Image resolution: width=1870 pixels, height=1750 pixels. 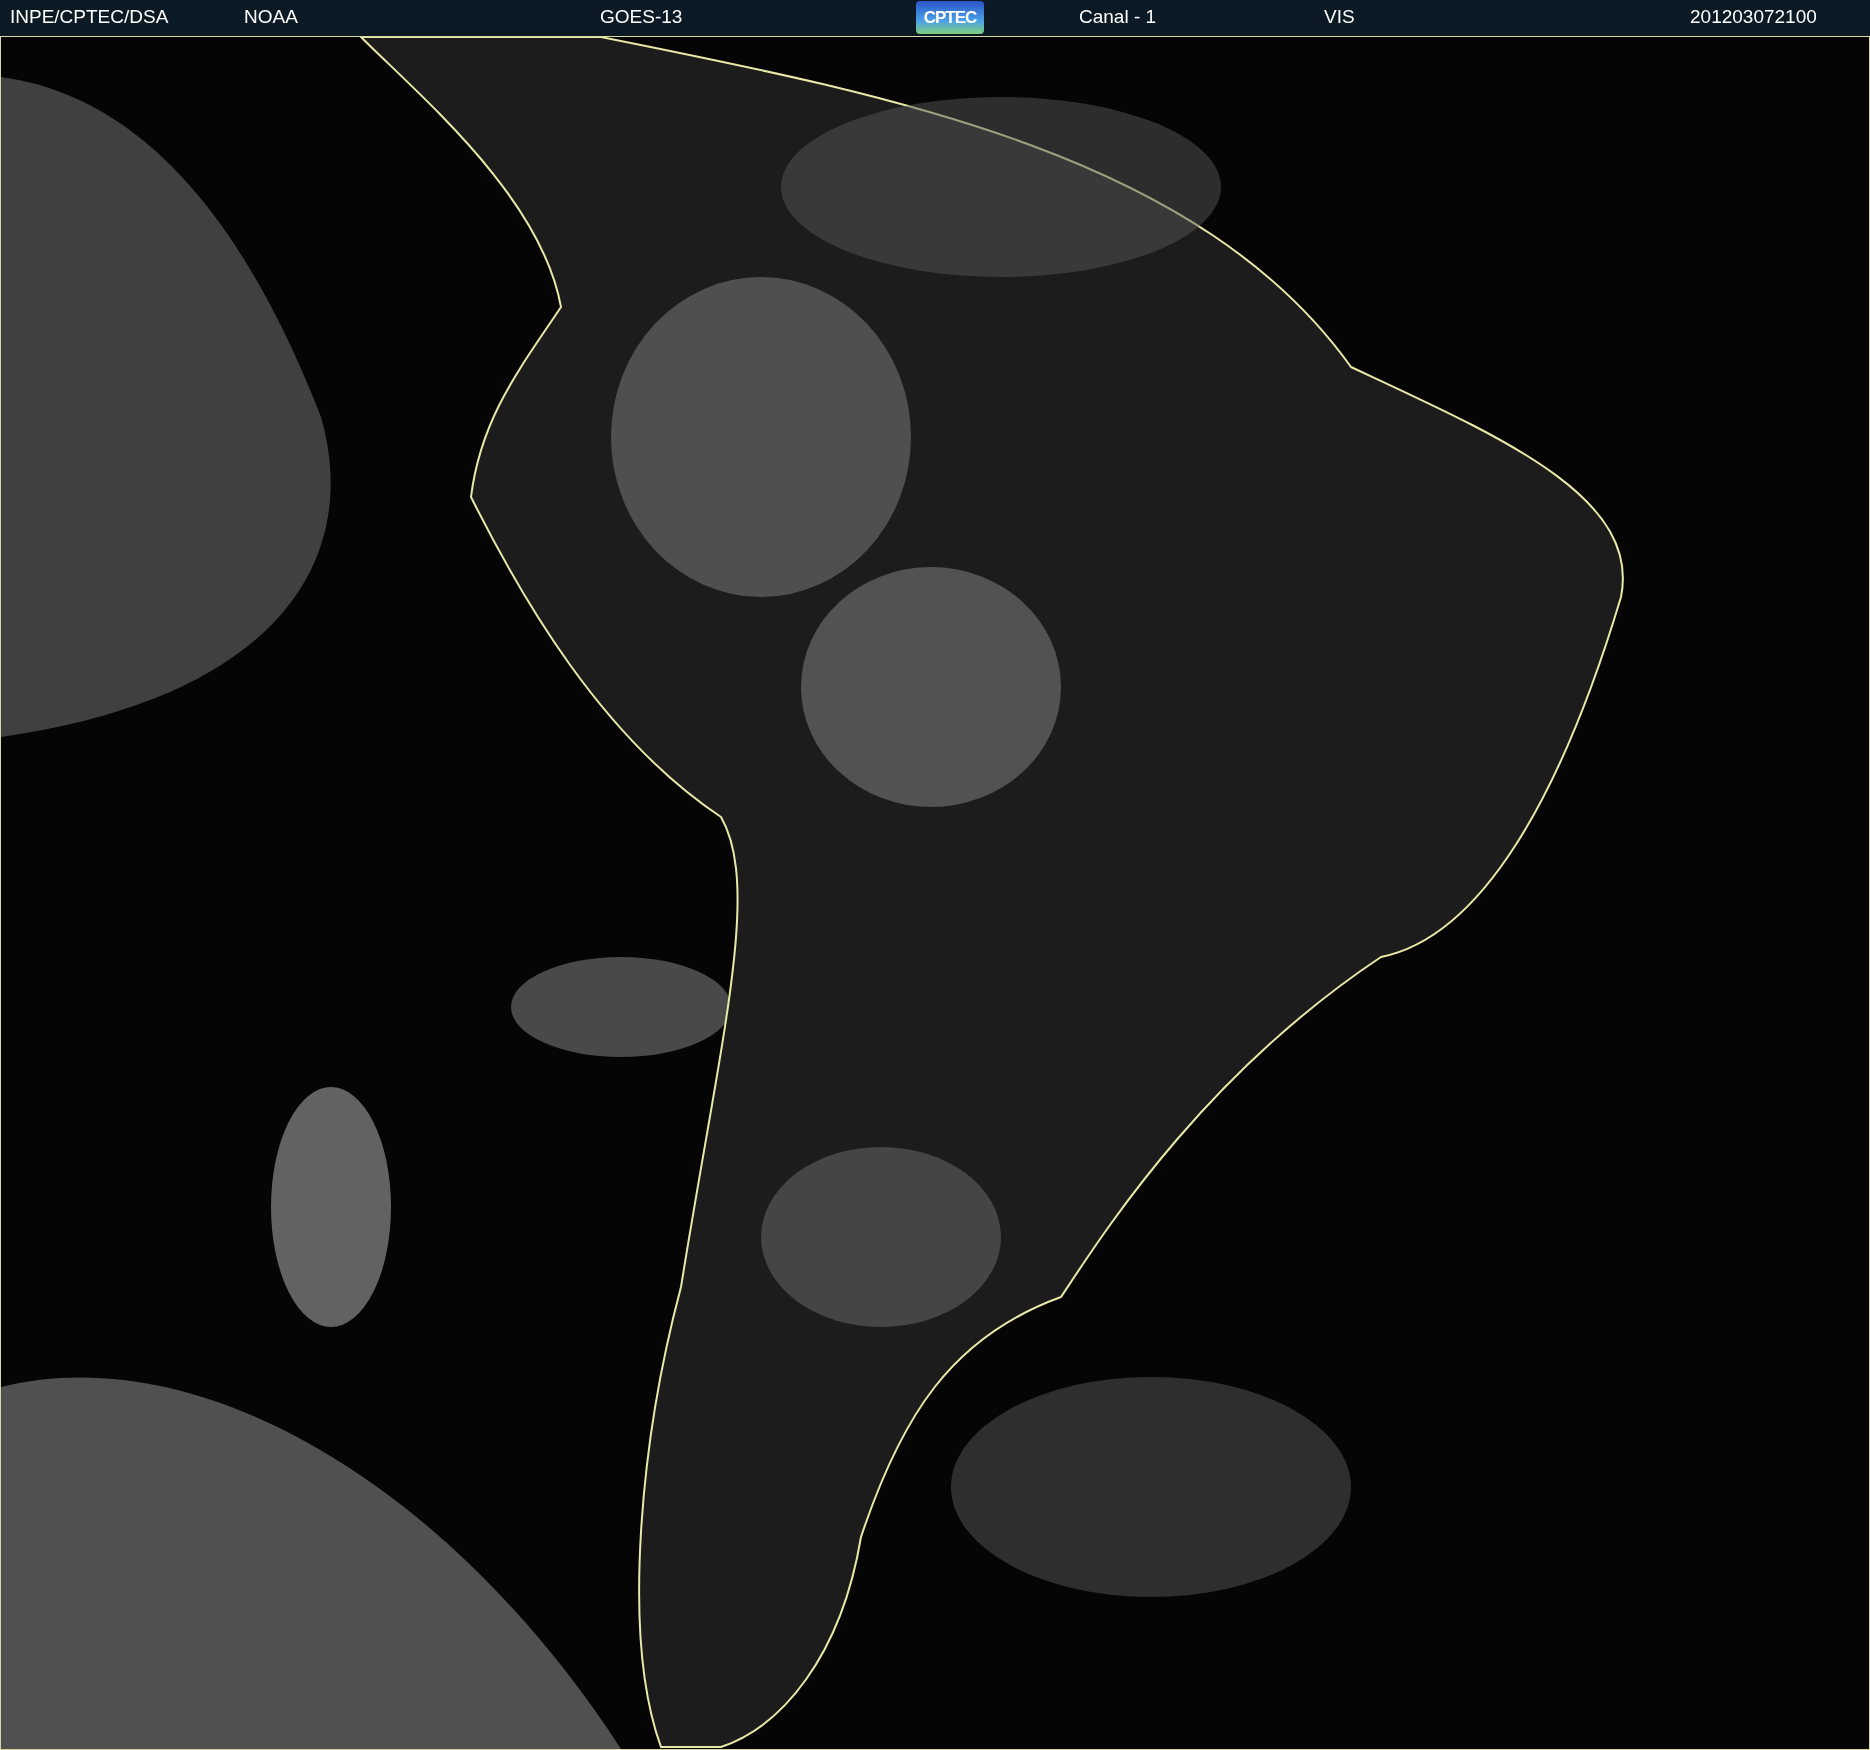 What do you see at coordinates (1118, 17) in the screenshot?
I see `header-label: Canal - 1` at bounding box center [1118, 17].